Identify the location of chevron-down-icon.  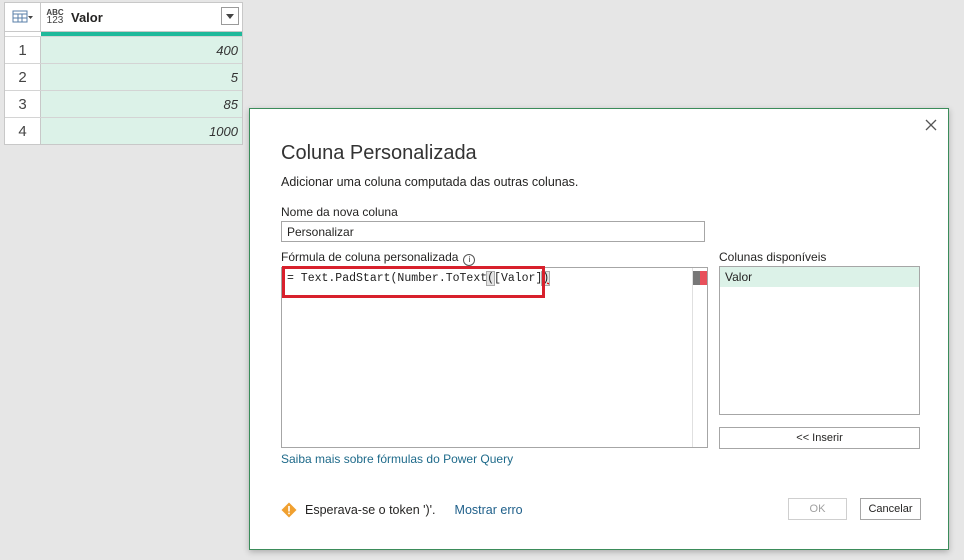
(230, 16).